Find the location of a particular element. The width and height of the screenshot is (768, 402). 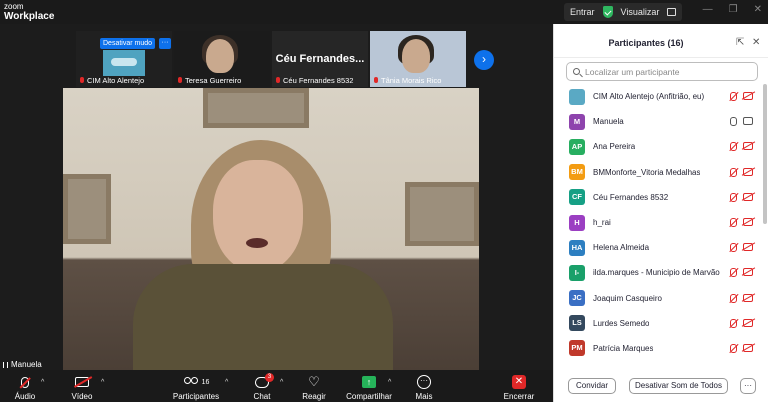

participant-avatar: JC is located at coordinates (577, 298).